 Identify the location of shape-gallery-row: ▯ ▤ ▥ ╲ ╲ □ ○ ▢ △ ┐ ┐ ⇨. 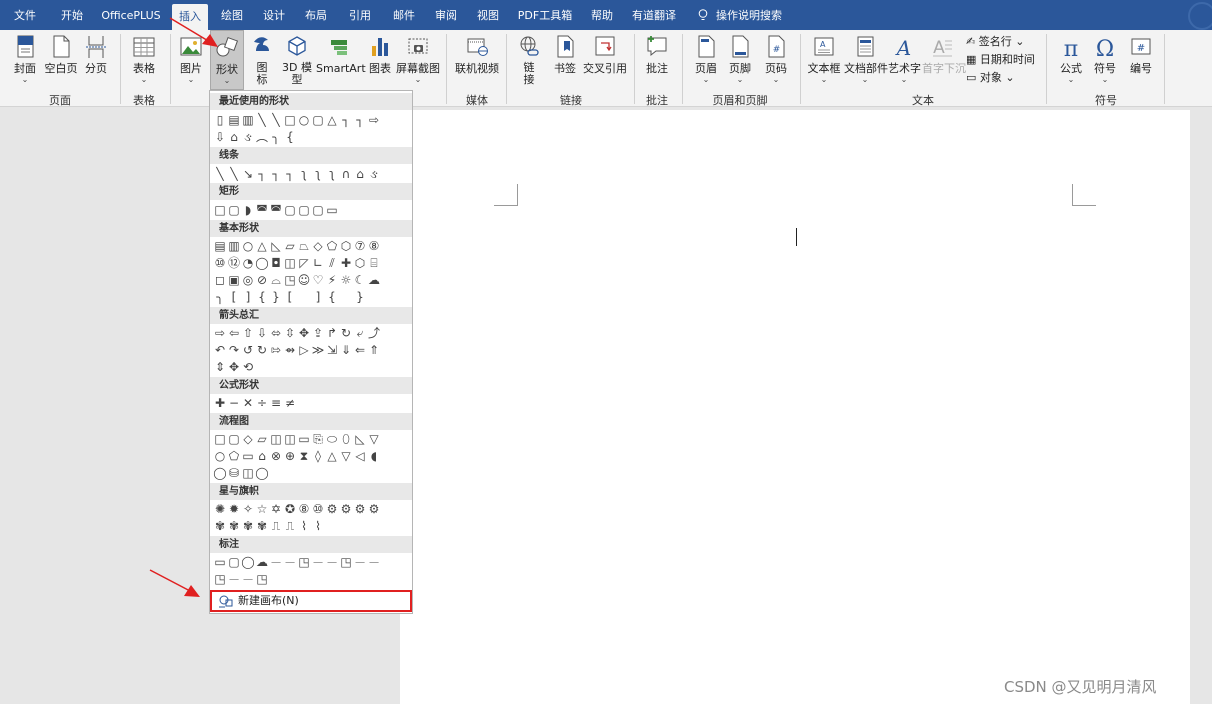
(297, 120).